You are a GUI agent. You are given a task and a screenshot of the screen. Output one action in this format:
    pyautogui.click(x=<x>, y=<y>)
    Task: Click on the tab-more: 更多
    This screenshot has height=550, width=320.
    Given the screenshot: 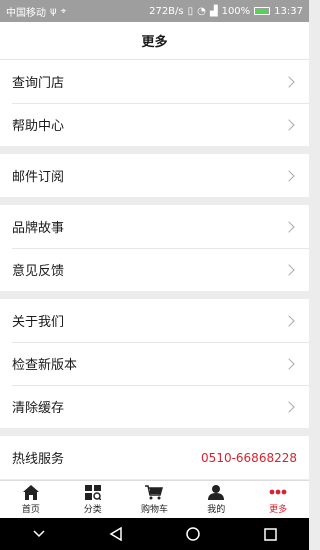 What is the action you would take?
    pyautogui.click(x=278, y=499)
    